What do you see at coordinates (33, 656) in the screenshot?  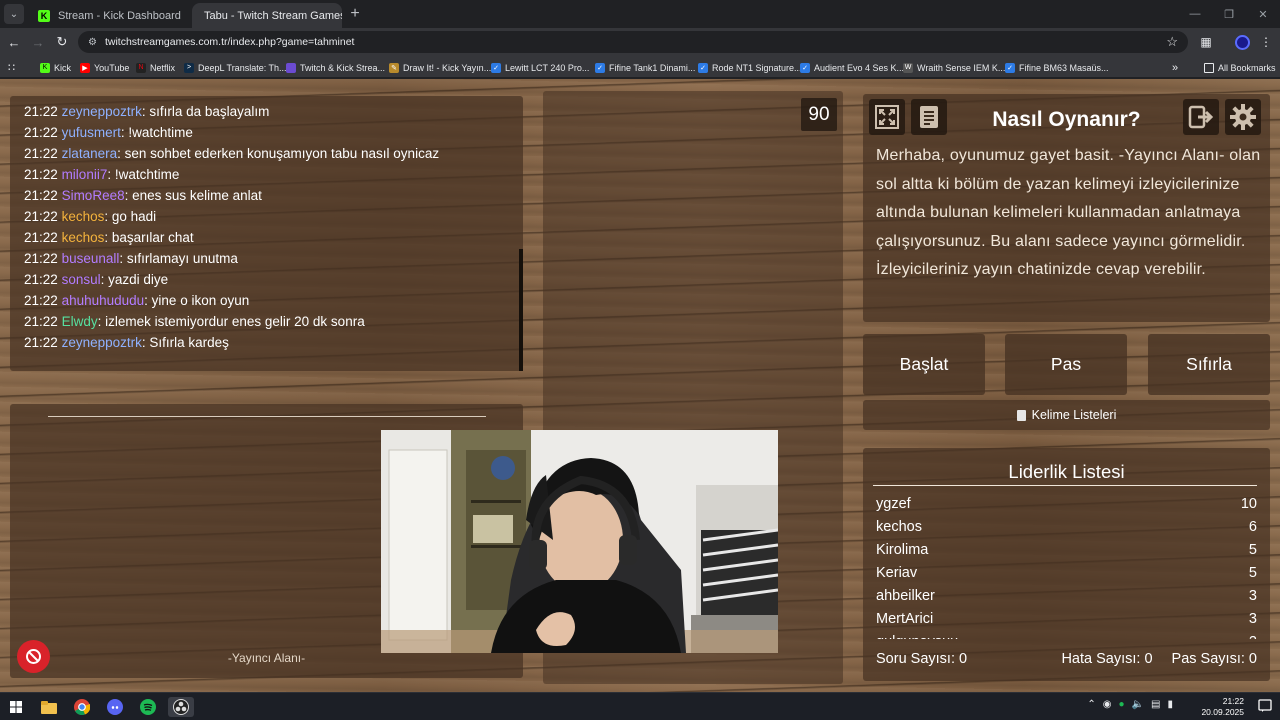 I see `block-icon` at bounding box center [33, 656].